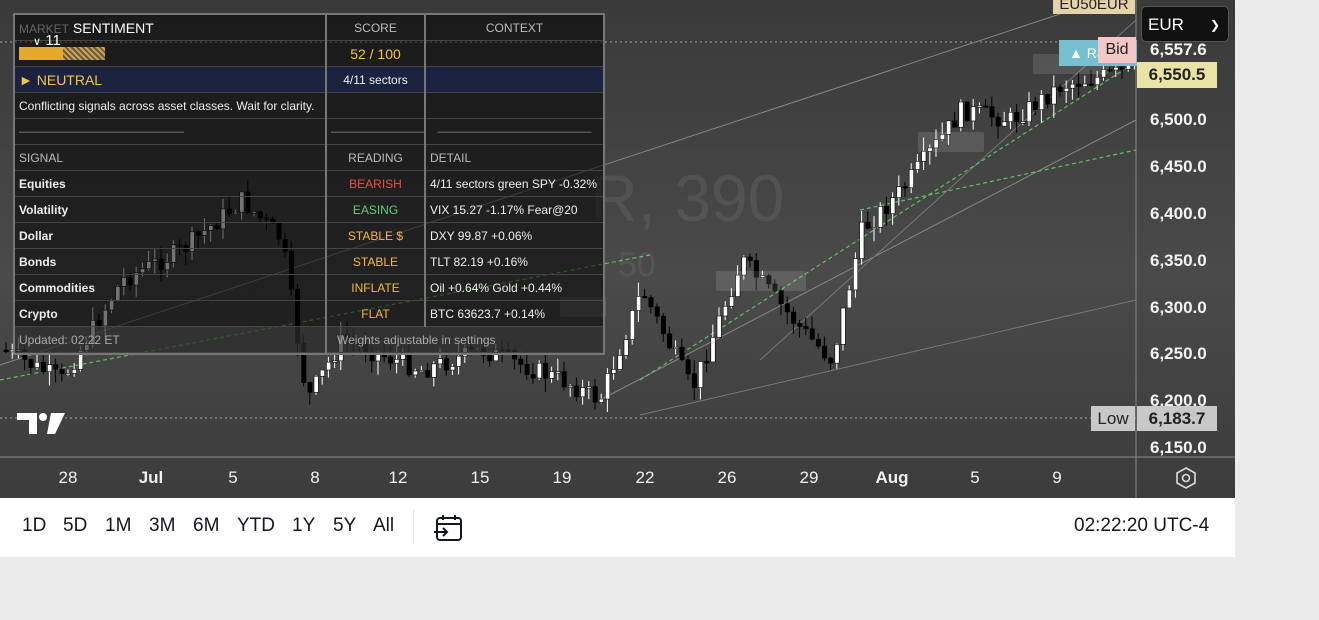  I want to click on time-axis-label: Jul, so click(151, 477).